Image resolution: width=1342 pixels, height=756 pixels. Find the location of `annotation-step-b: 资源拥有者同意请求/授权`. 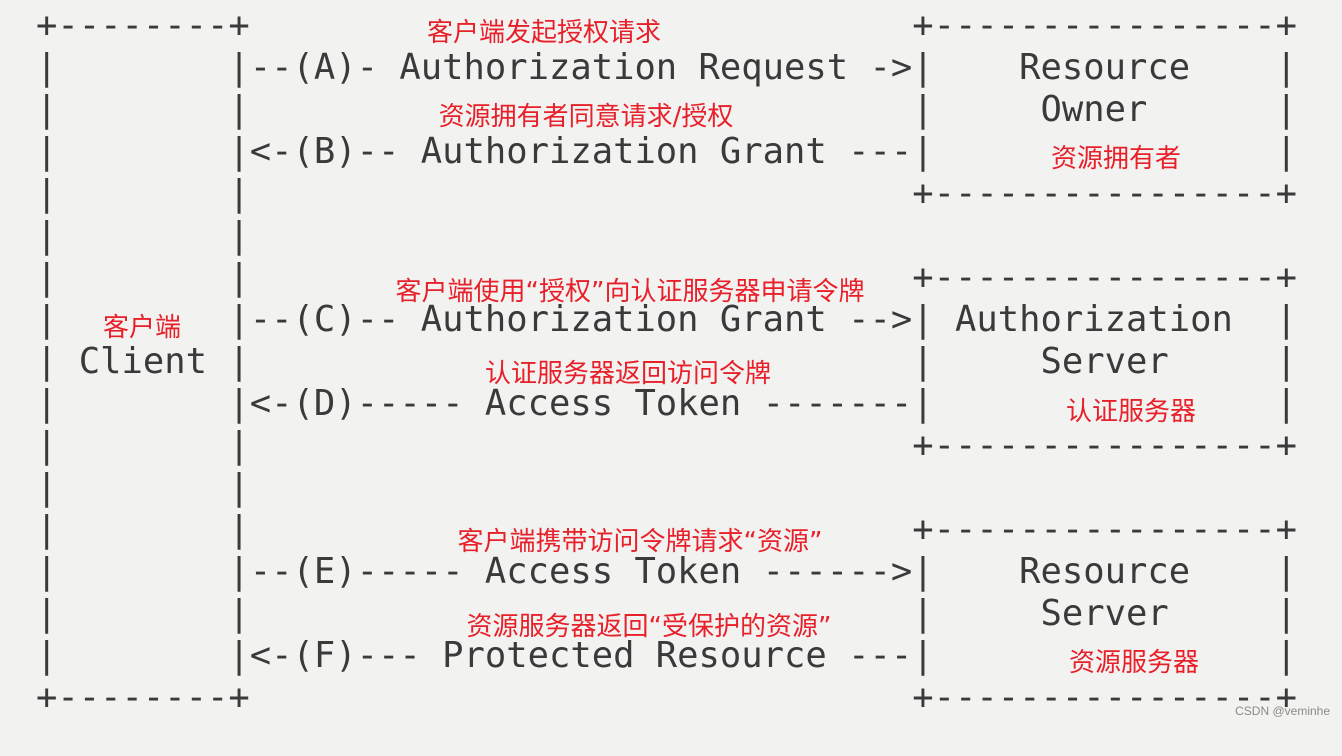

annotation-step-b: 资源拥有者同意请求/授权 is located at coordinates (586, 117).